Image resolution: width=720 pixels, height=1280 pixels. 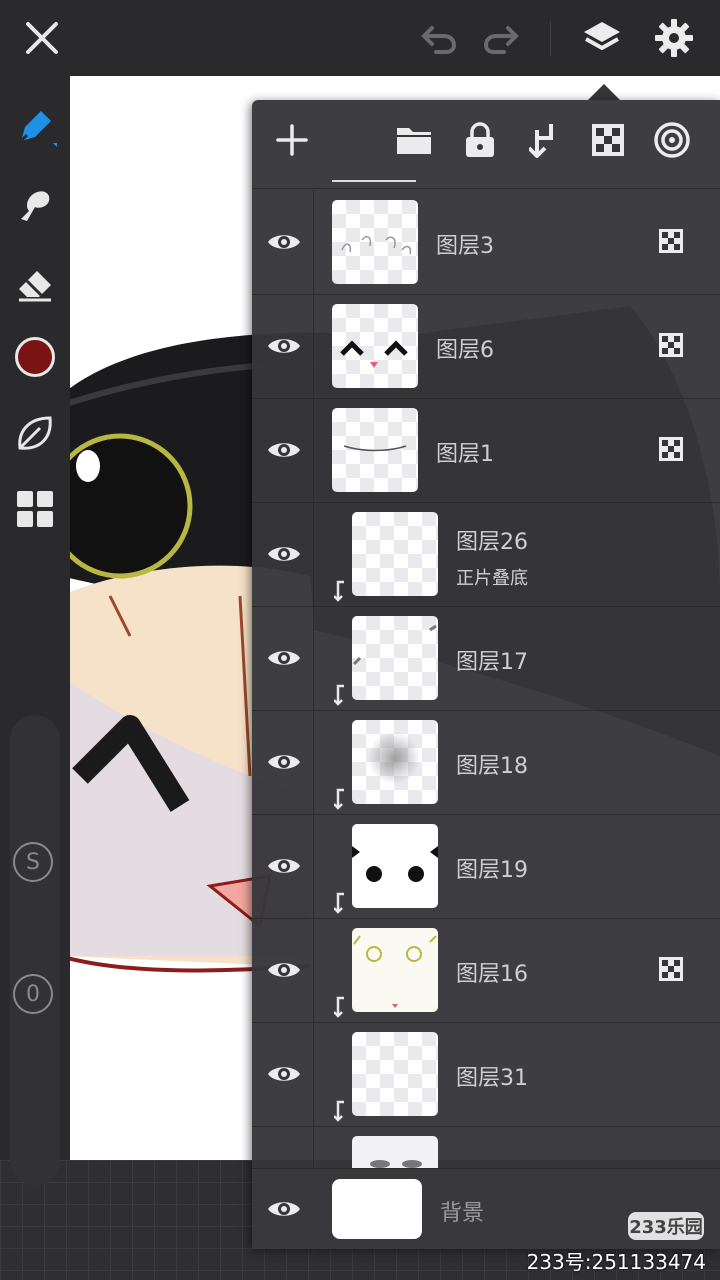 What do you see at coordinates (602, 38) in the screenshot?
I see `layers-icon` at bounding box center [602, 38].